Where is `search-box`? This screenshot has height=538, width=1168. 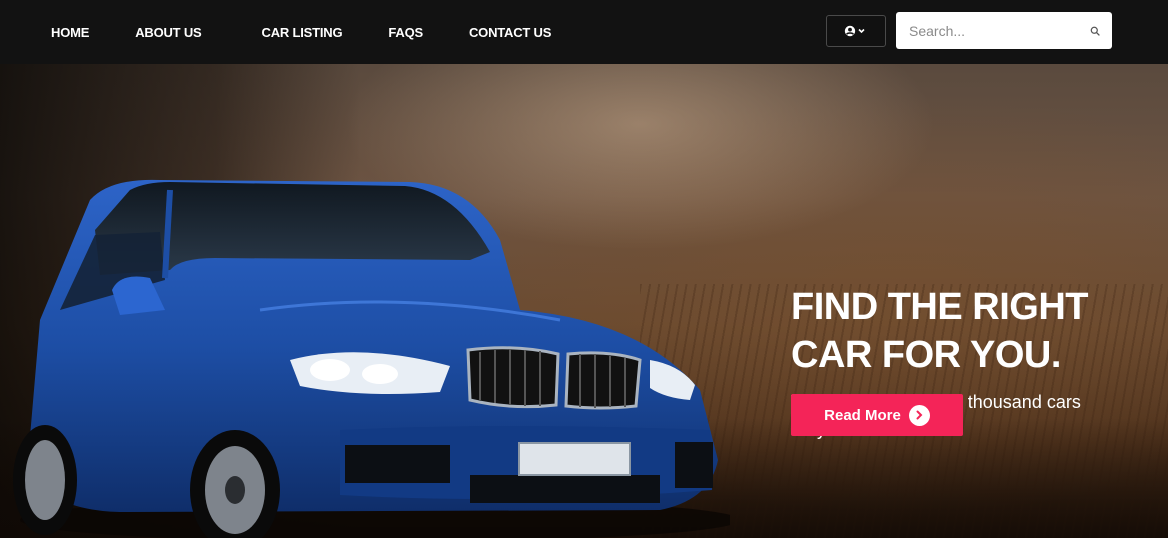 search-box is located at coordinates (1004, 30).